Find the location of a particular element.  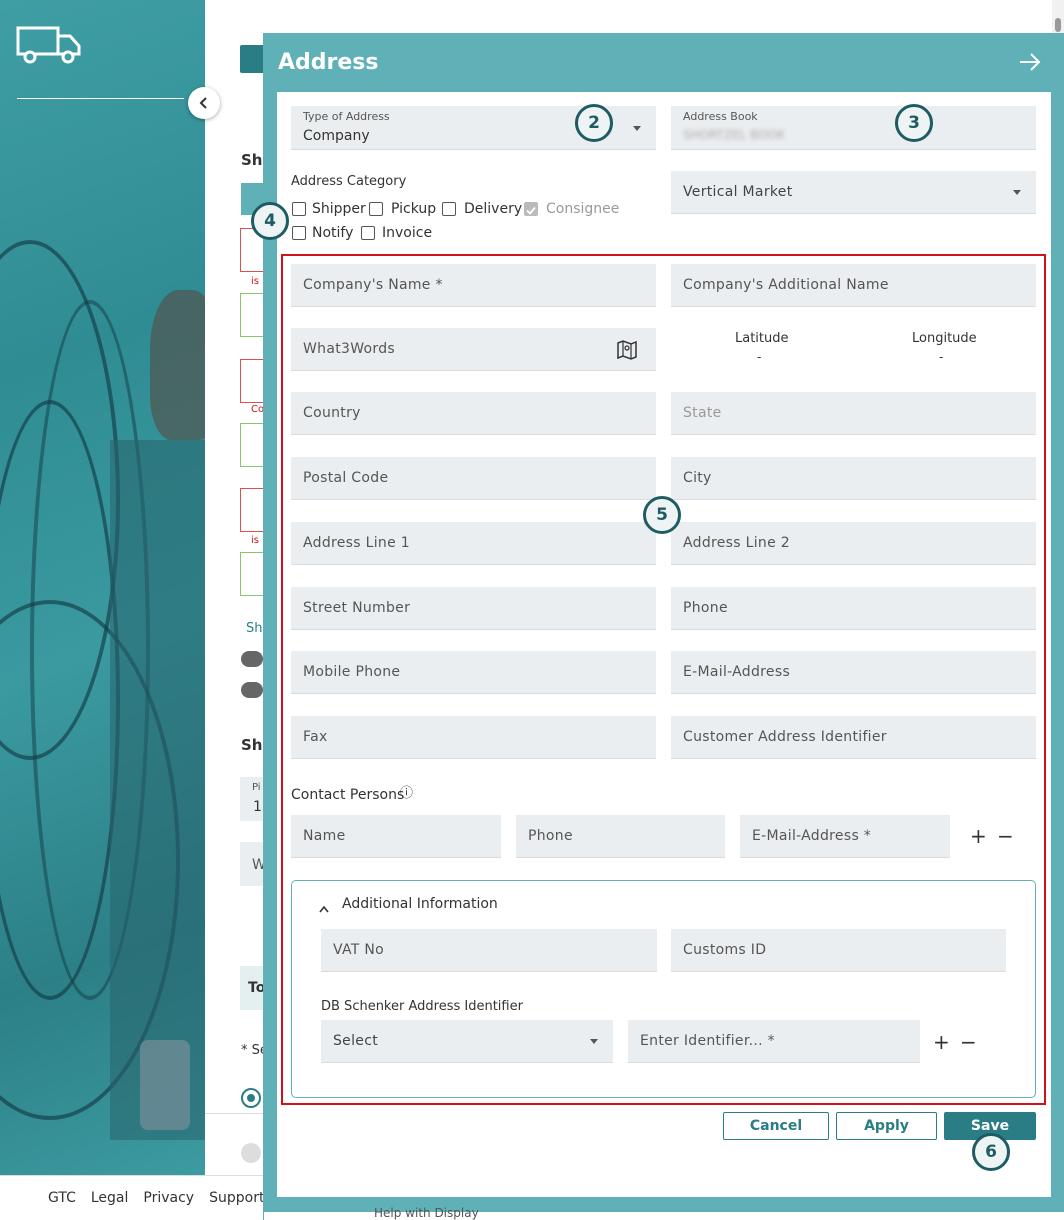

chevron-left-icon is located at coordinates (204, 103).